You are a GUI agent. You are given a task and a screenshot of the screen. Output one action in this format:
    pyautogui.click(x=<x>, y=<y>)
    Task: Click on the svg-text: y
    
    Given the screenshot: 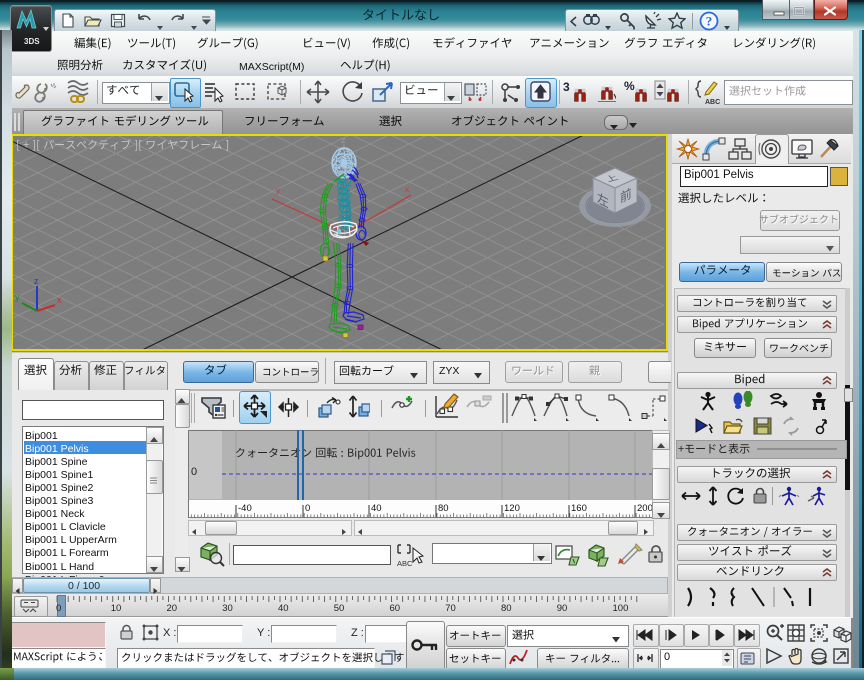 What is the action you would take?
    pyautogui.click(x=17, y=297)
    